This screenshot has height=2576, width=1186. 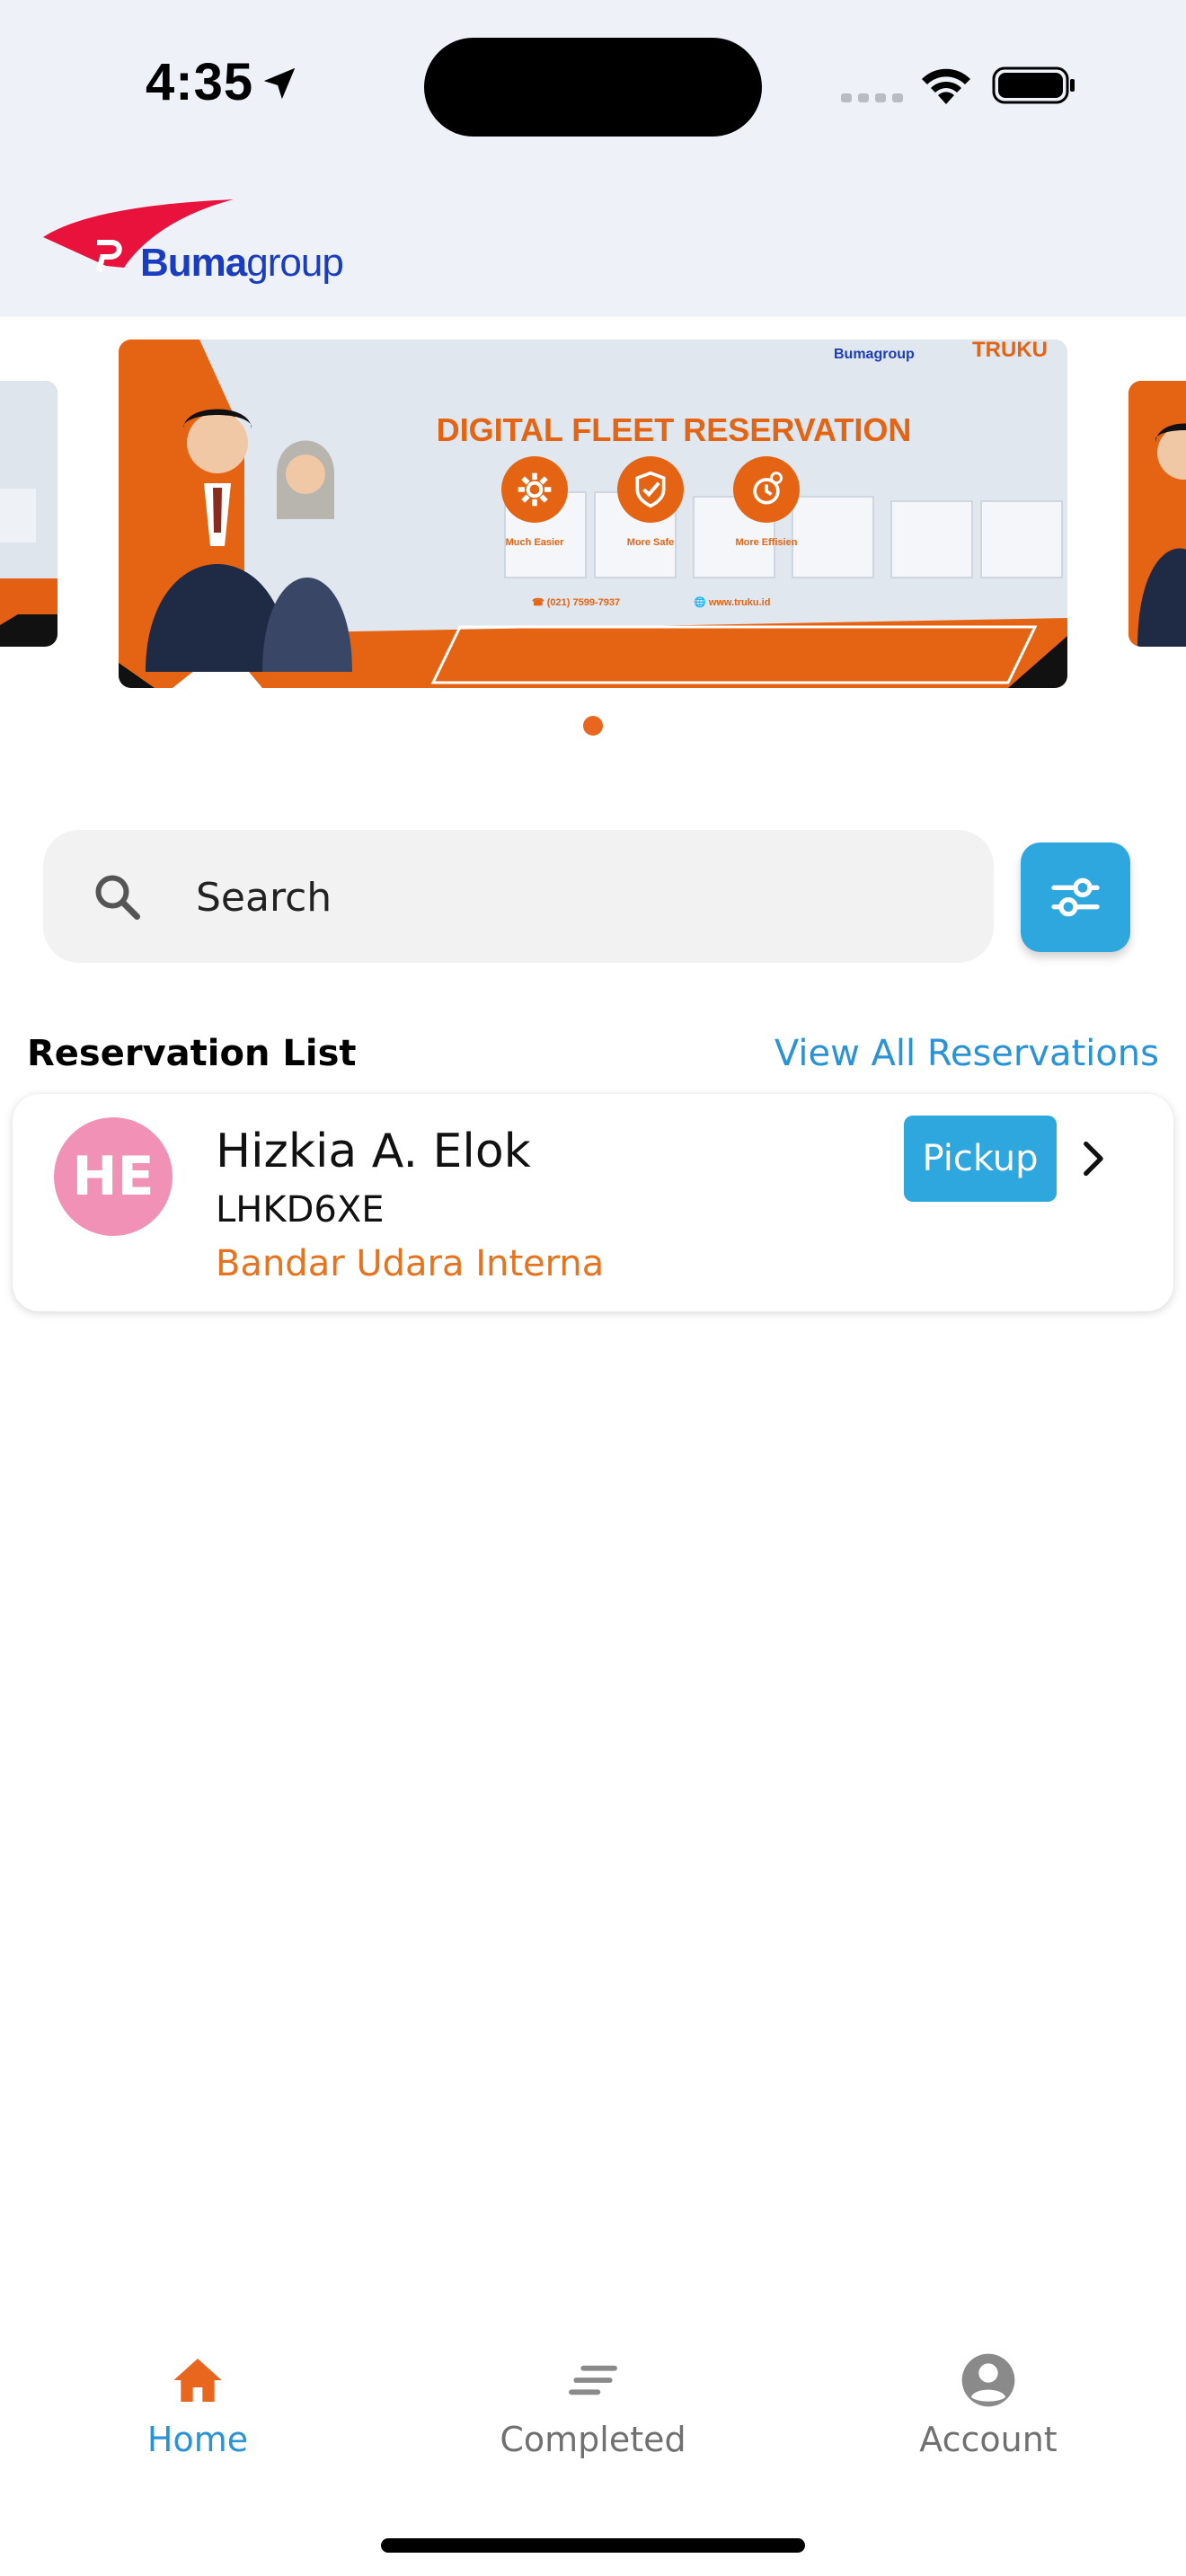 What do you see at coordinates (988, 2380) in the screenshot?
I see `account-circle-icon` at bounding box center [988, 2380].